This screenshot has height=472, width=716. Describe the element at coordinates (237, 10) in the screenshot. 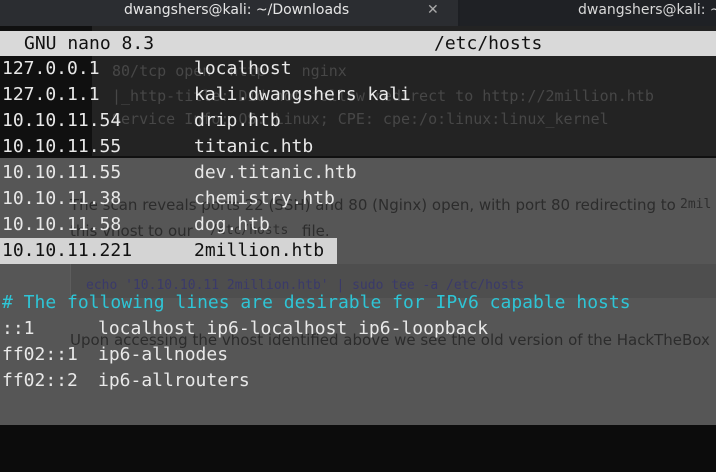

I see `tab-title: dwangshers@kali: ~/Downloads` at that location.